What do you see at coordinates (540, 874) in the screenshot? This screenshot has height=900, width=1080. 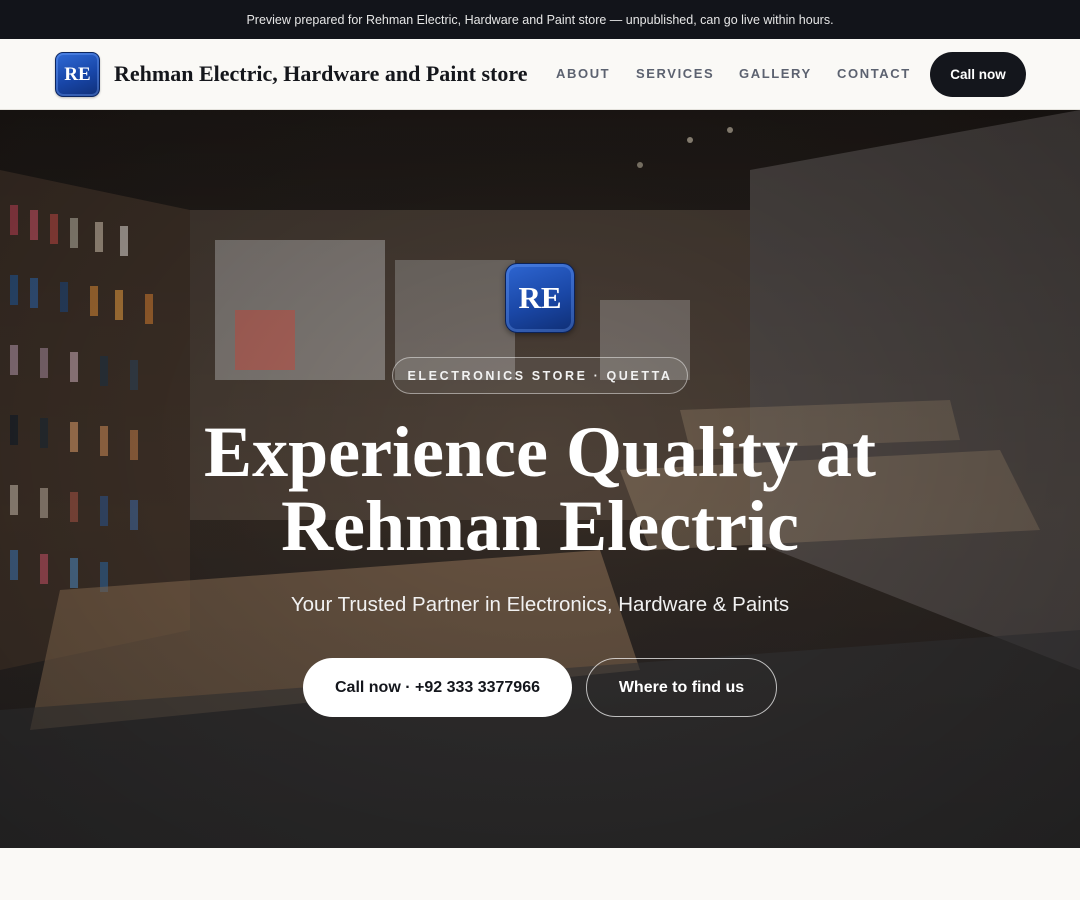 I see `next-section` at bounding box center [540, 874].